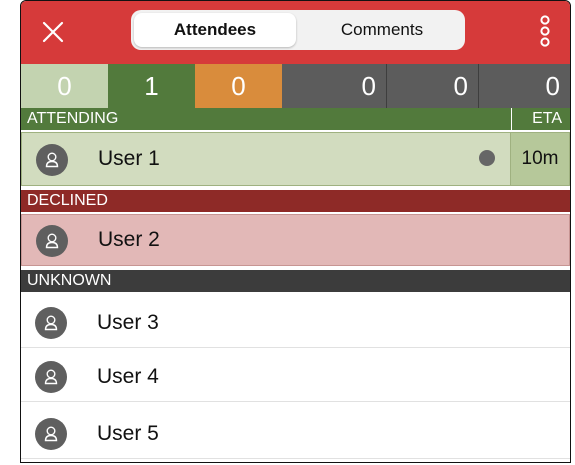 The height and width of the screenshot is (465, 575). I want to click on attendee-row: User 3, so click(295, 323).